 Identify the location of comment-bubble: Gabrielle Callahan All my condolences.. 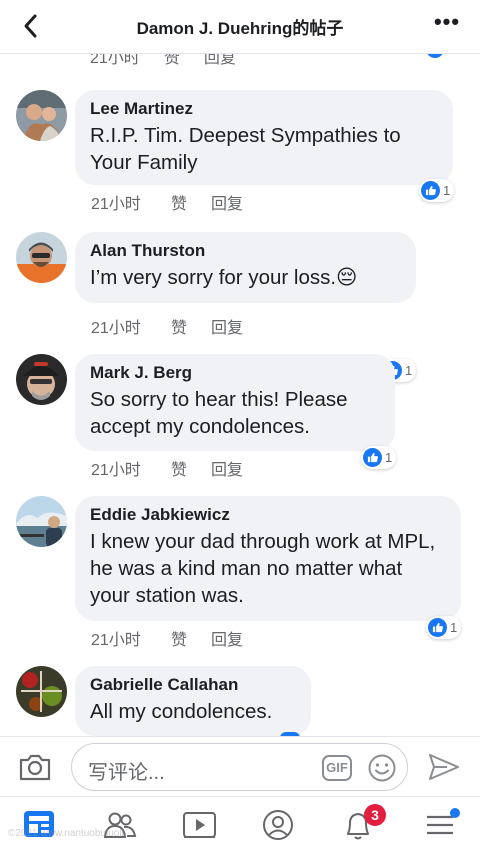
(193, 701).